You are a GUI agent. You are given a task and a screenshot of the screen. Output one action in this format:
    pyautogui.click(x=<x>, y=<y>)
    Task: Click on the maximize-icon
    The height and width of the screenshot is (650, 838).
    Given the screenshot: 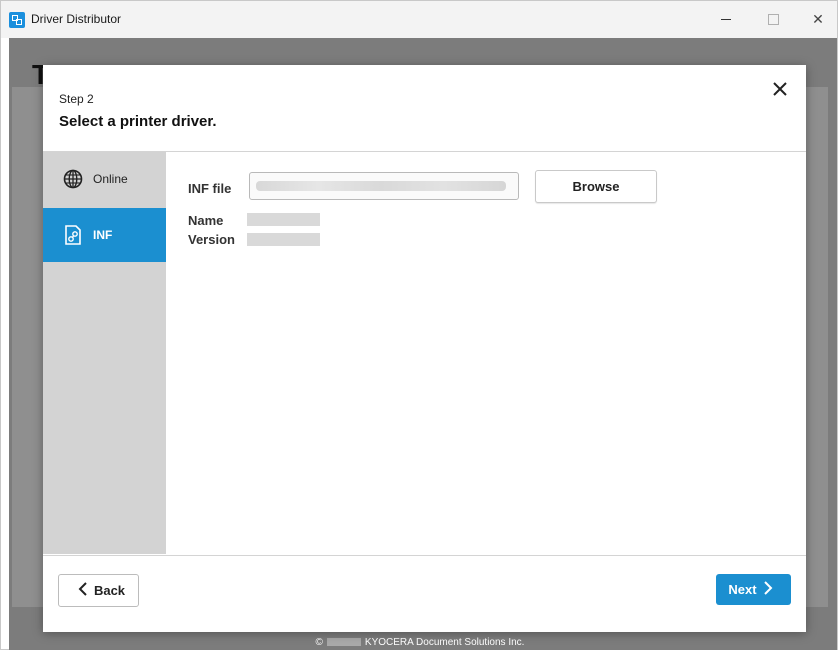 What is the action you would take?
    pyautogui.click(x=773, y=19)
    